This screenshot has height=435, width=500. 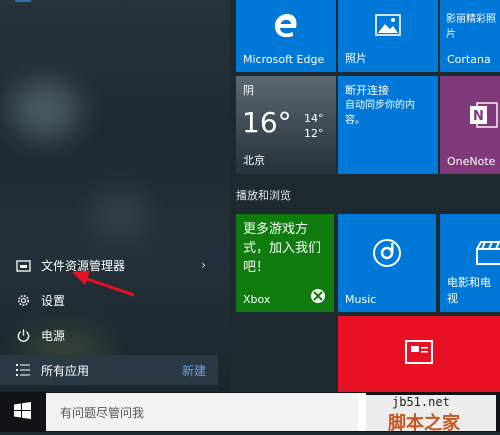 I want to click on music-tile: Music, so click(x=387, y=263).